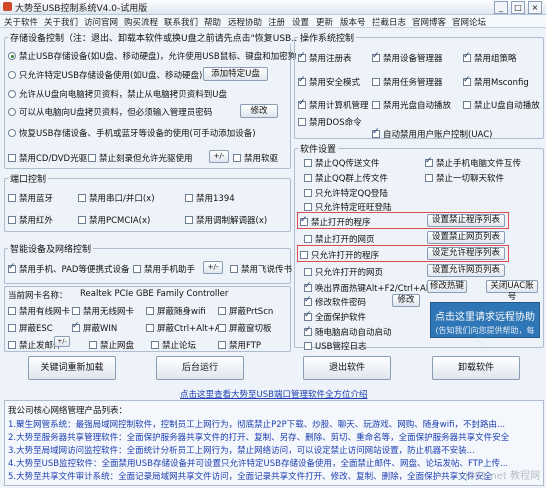 This screenshot has height=488, width=546. Describe the element at coordinates (324, 22) in the screenshot. I see `menu-update: 更新` at that location.